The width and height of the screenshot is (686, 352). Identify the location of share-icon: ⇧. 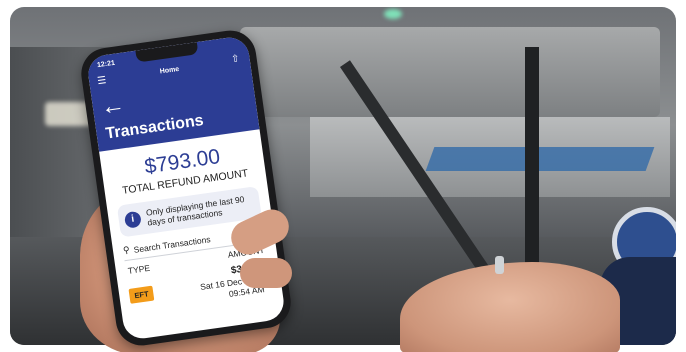
(235, 59).